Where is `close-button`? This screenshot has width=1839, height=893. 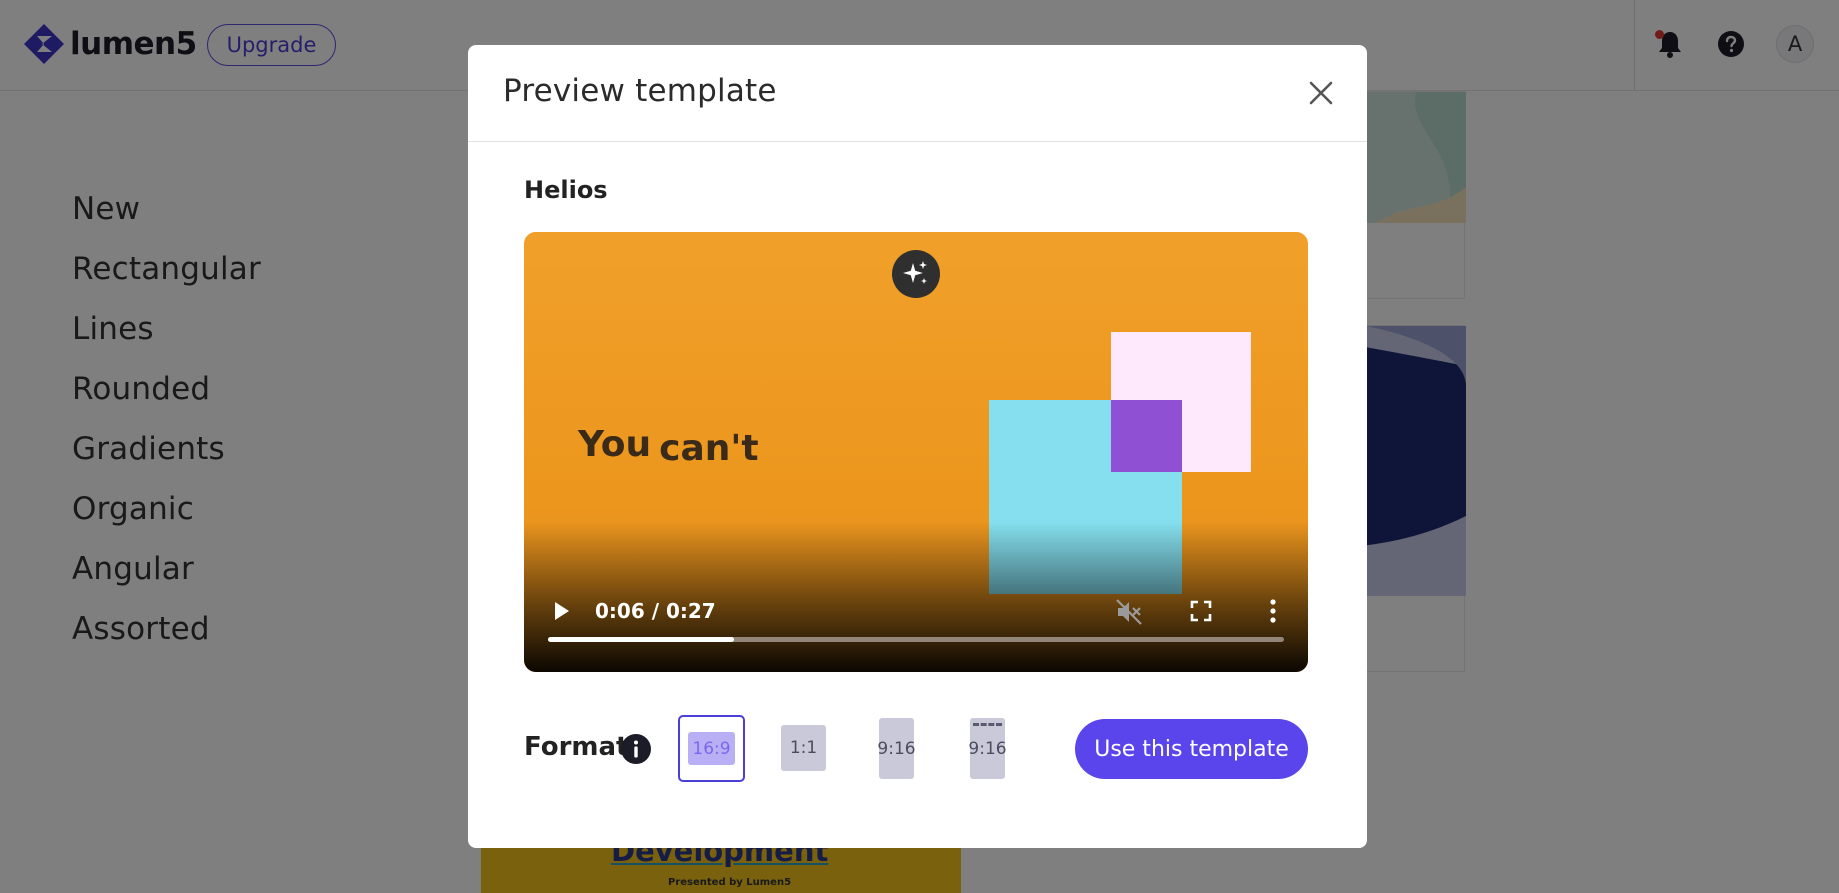
close-button is located at coordinates (1321, 93).